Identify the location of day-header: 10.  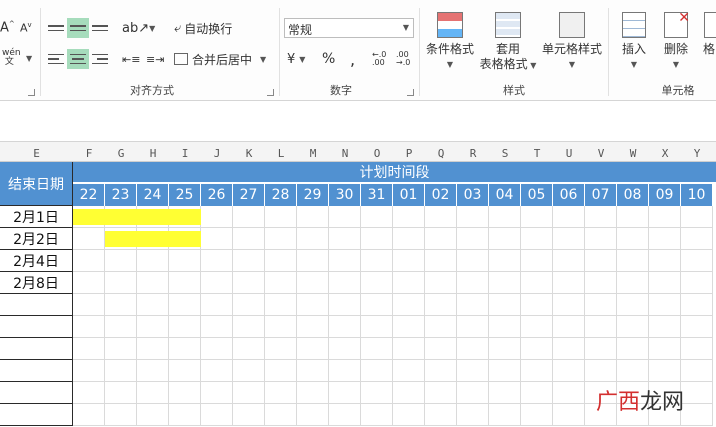
(697, 195).